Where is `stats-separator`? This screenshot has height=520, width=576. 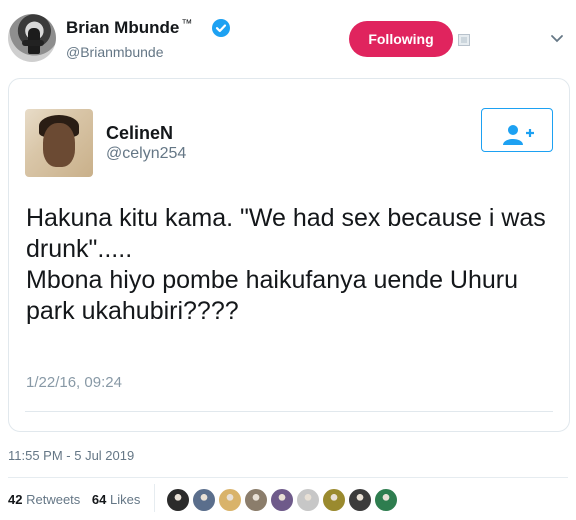
stats-separator is located at coordinates (154, 498).